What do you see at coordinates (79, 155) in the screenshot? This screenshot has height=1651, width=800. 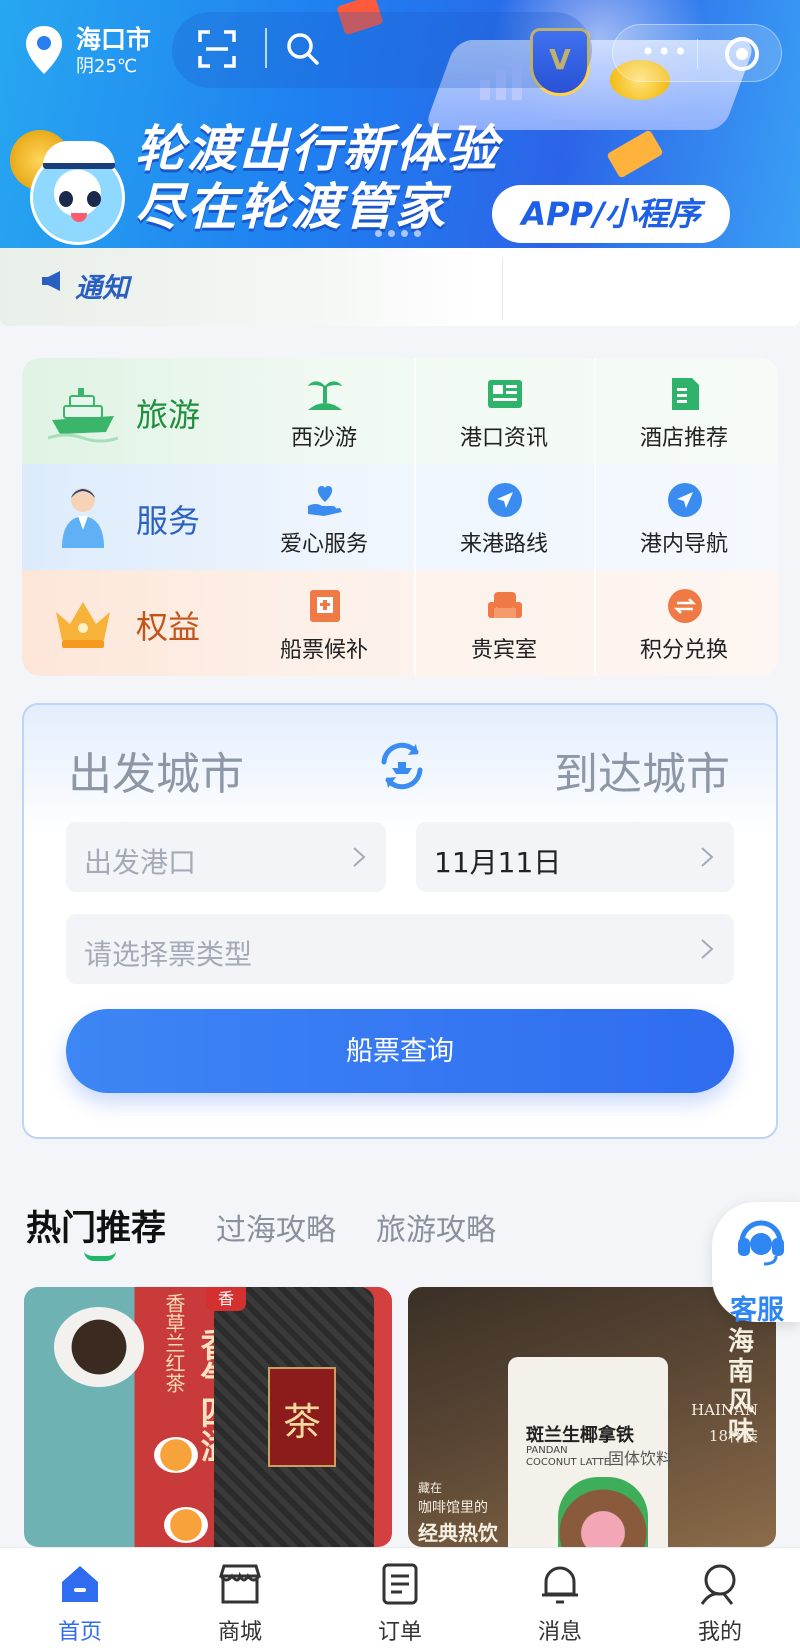 I see `captain-cap` at bounding box center [79, 155].